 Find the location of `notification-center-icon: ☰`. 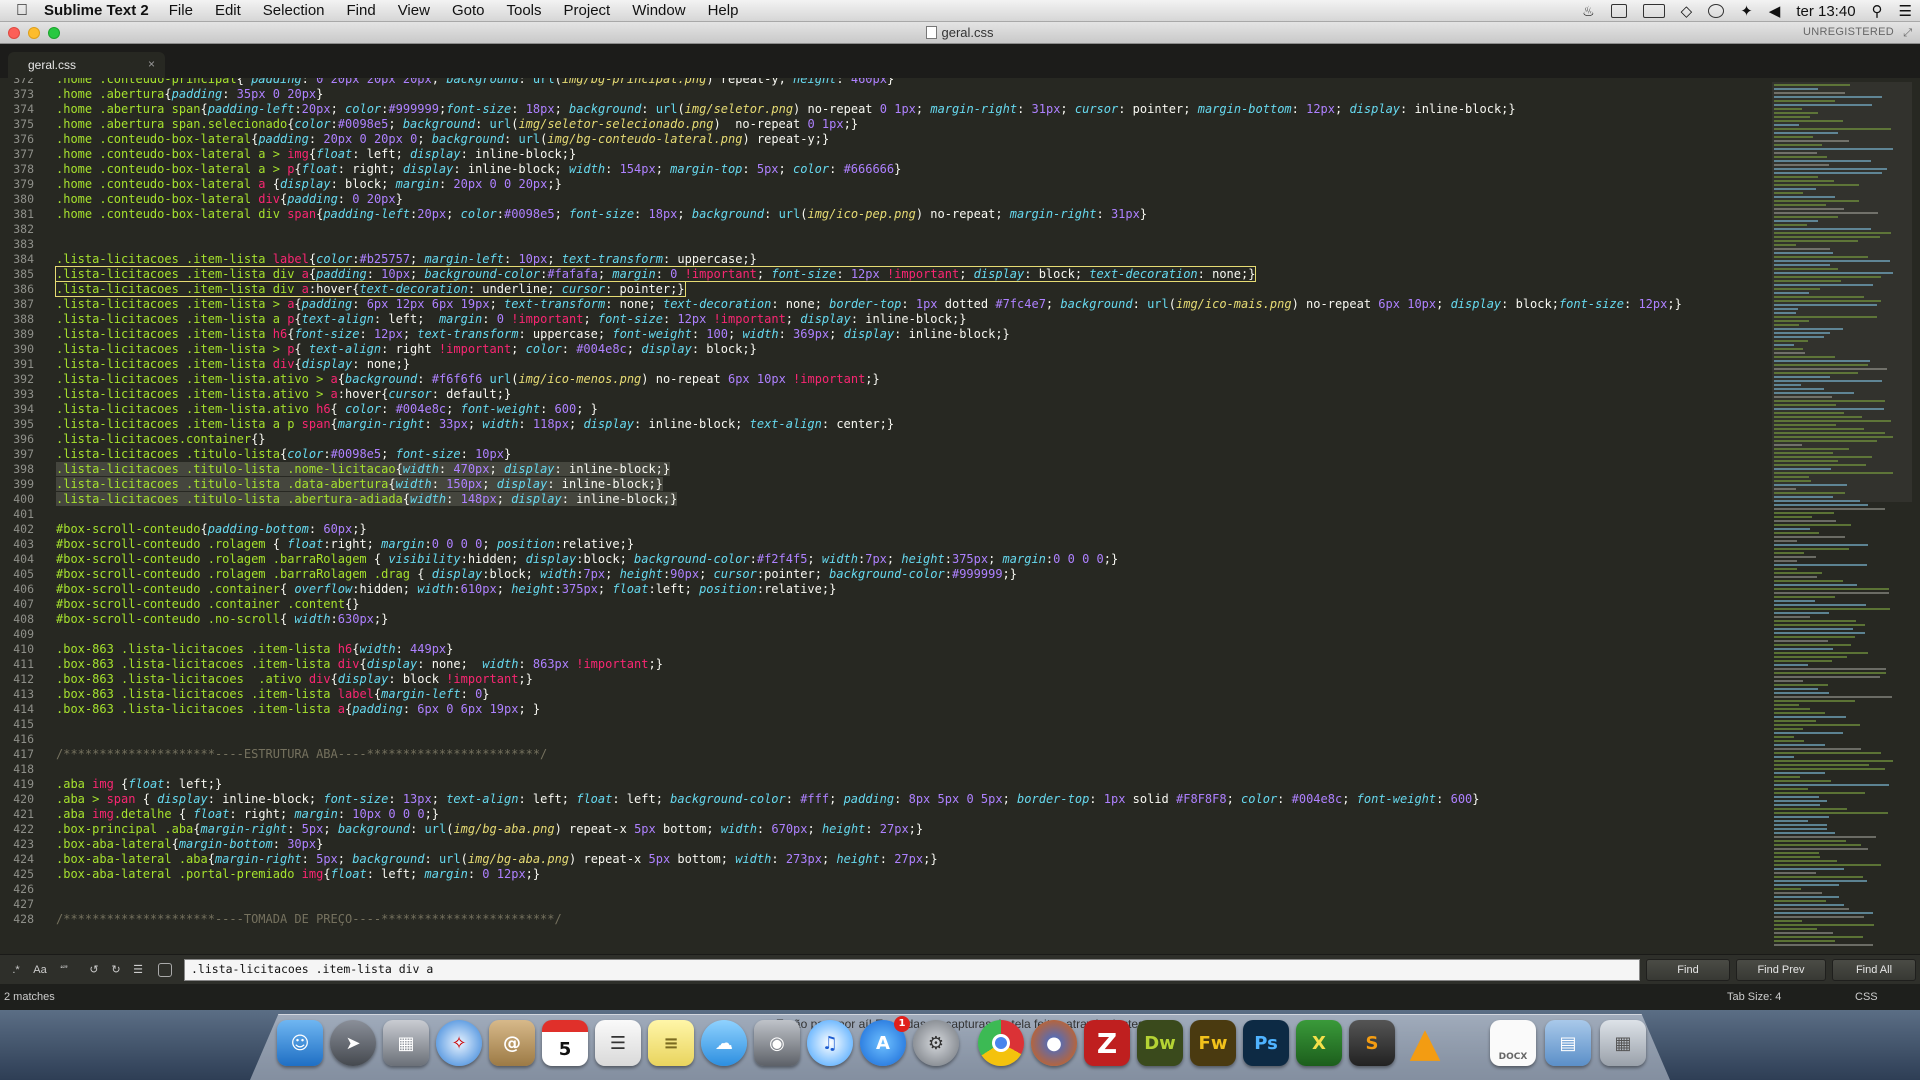

notification-center-icon: ☰ is located at coordinates (1905, 11).